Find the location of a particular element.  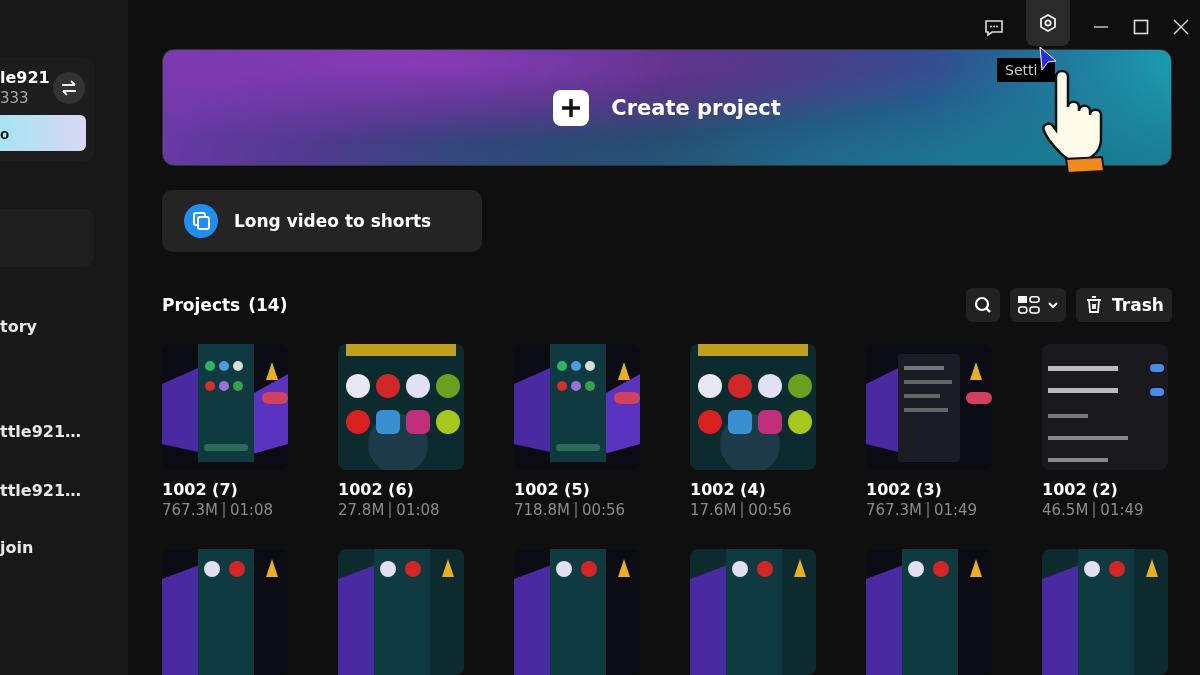

settings-icon is located at coordinates (1048, 23).